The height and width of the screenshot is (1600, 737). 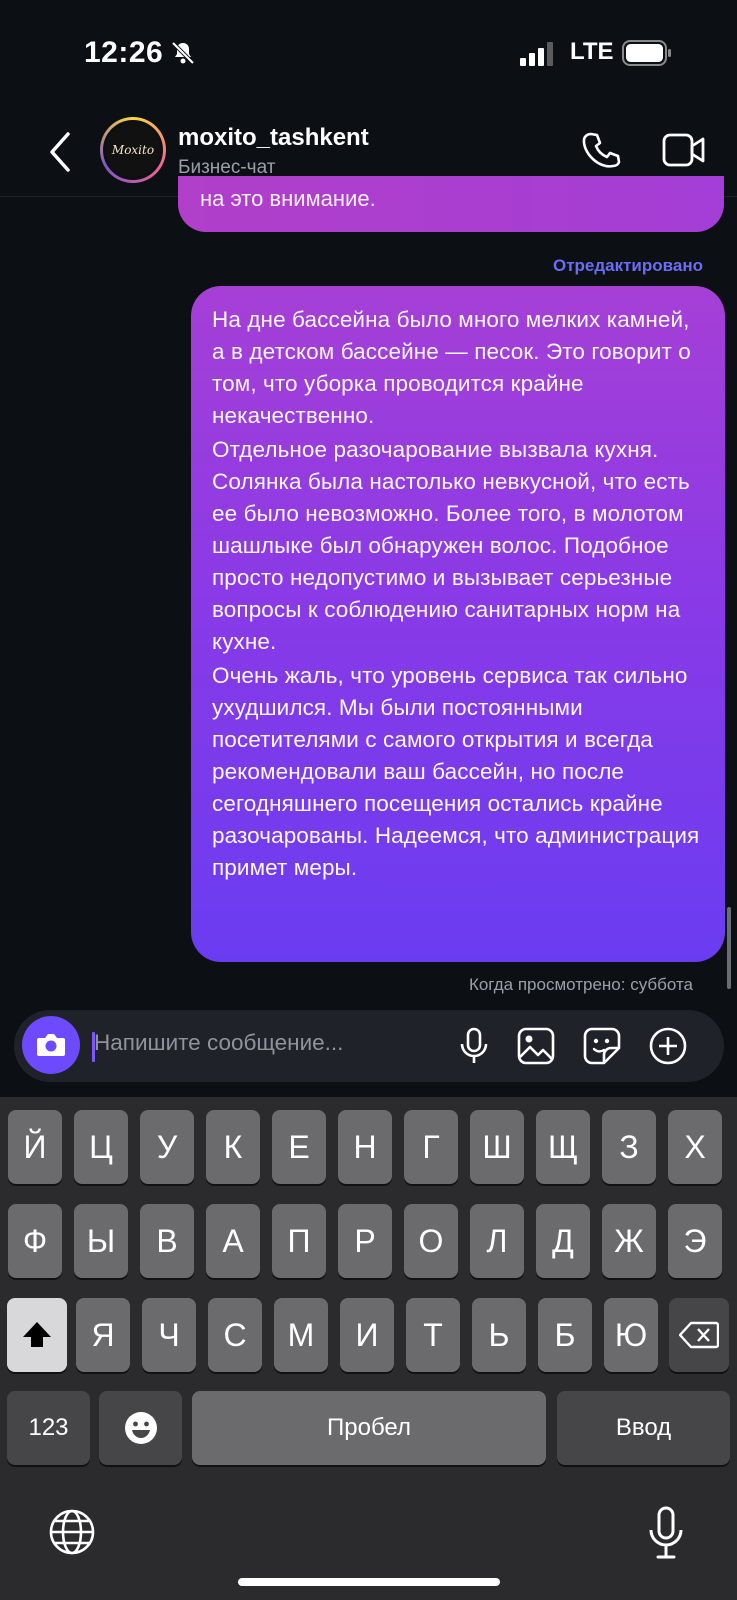 What do you see at coordinates (497, 1241) in the screenshot?
I see `key-8: Л` at bounding box center [497, 1241].